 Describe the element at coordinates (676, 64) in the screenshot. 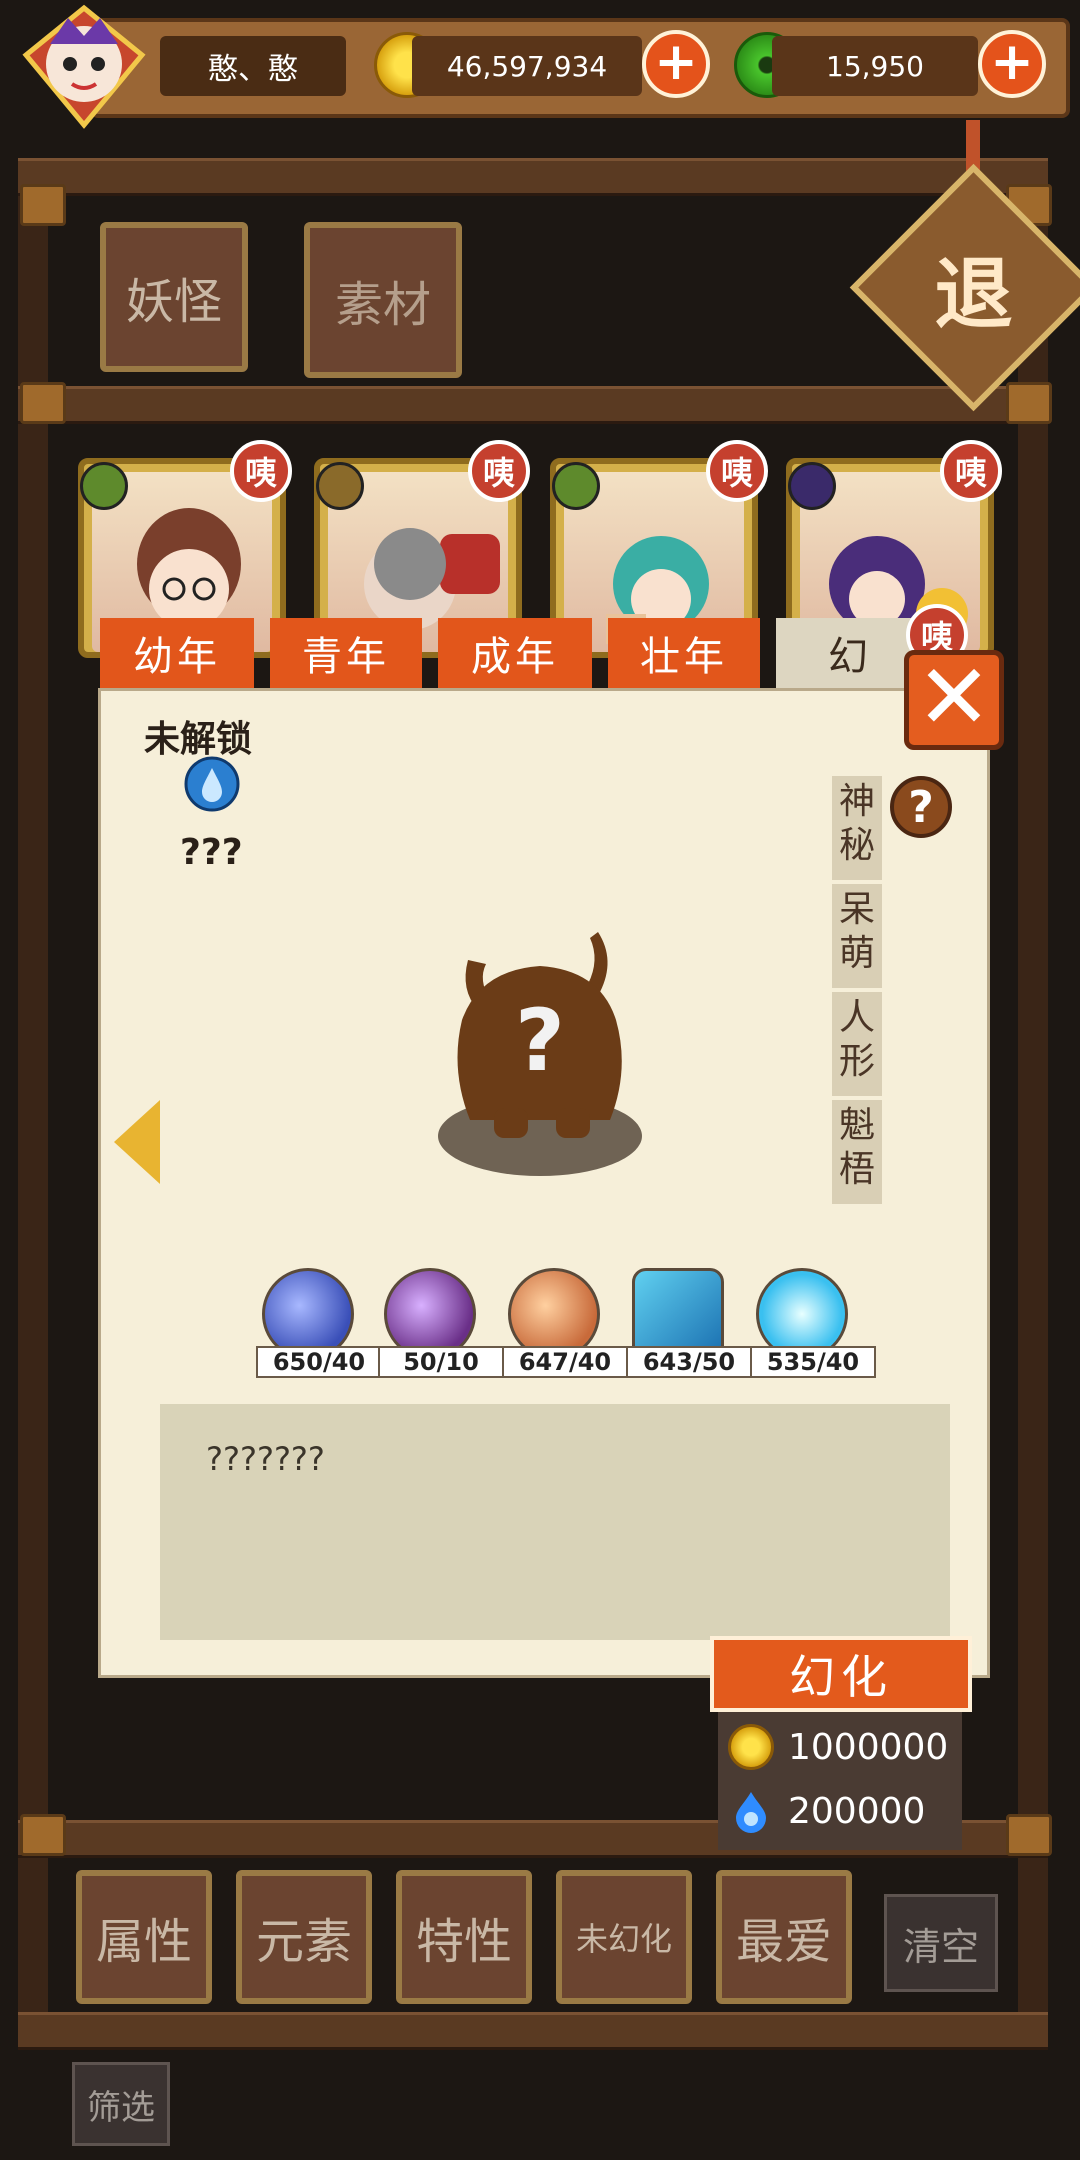

I see `add-gold-button: +` at that location.